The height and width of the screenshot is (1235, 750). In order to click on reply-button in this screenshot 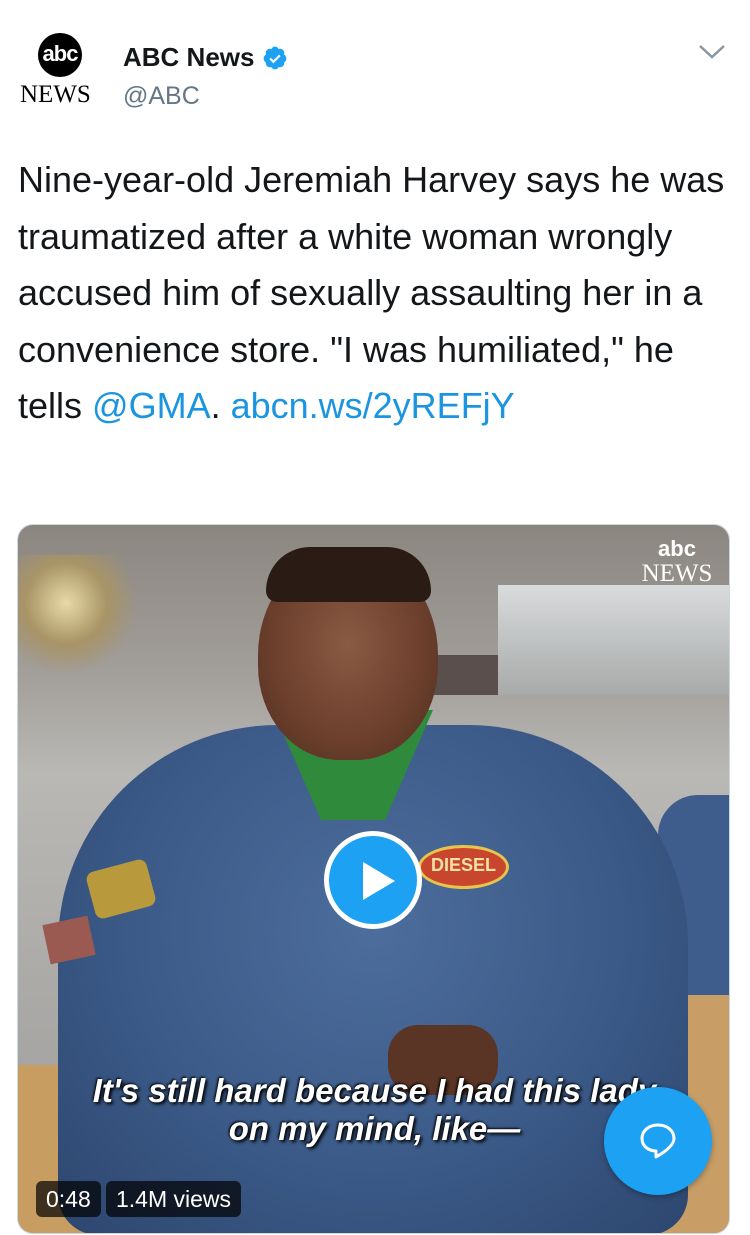, I will do `click(658, 1141)`.